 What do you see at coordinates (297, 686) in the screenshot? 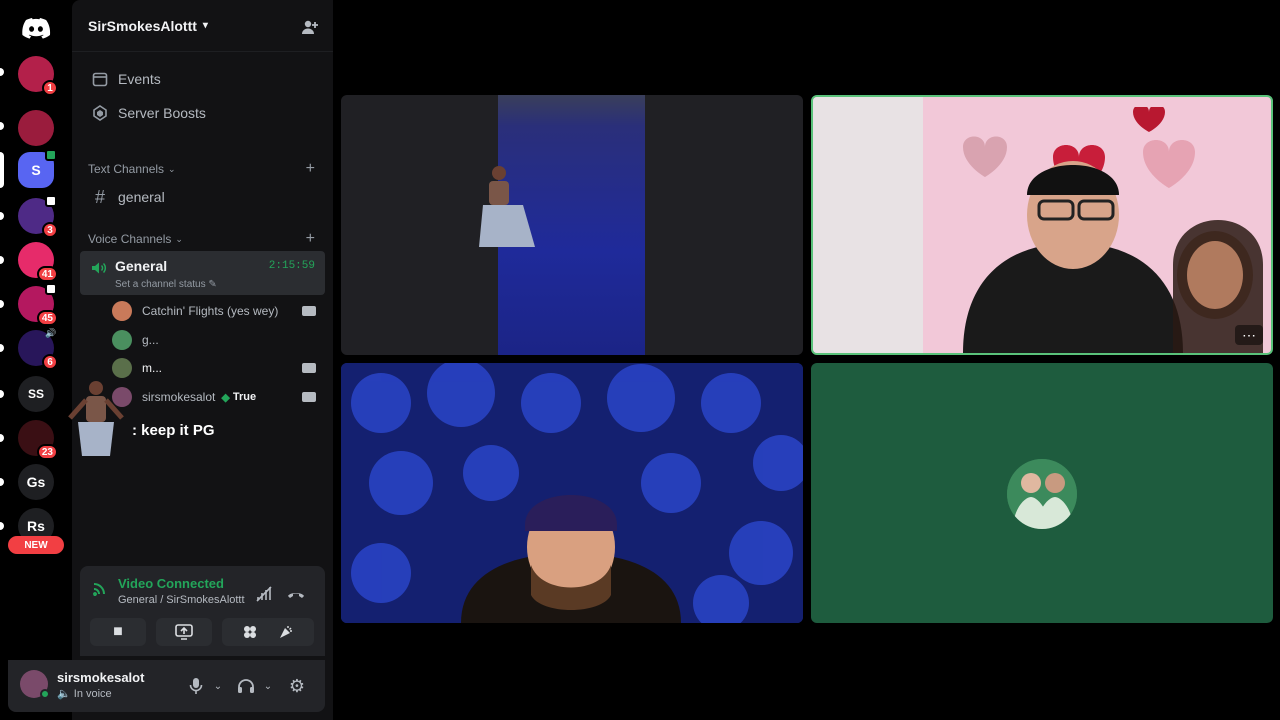
I see `settings-gear-icon: ⚙` at bounding box center [297, 686].